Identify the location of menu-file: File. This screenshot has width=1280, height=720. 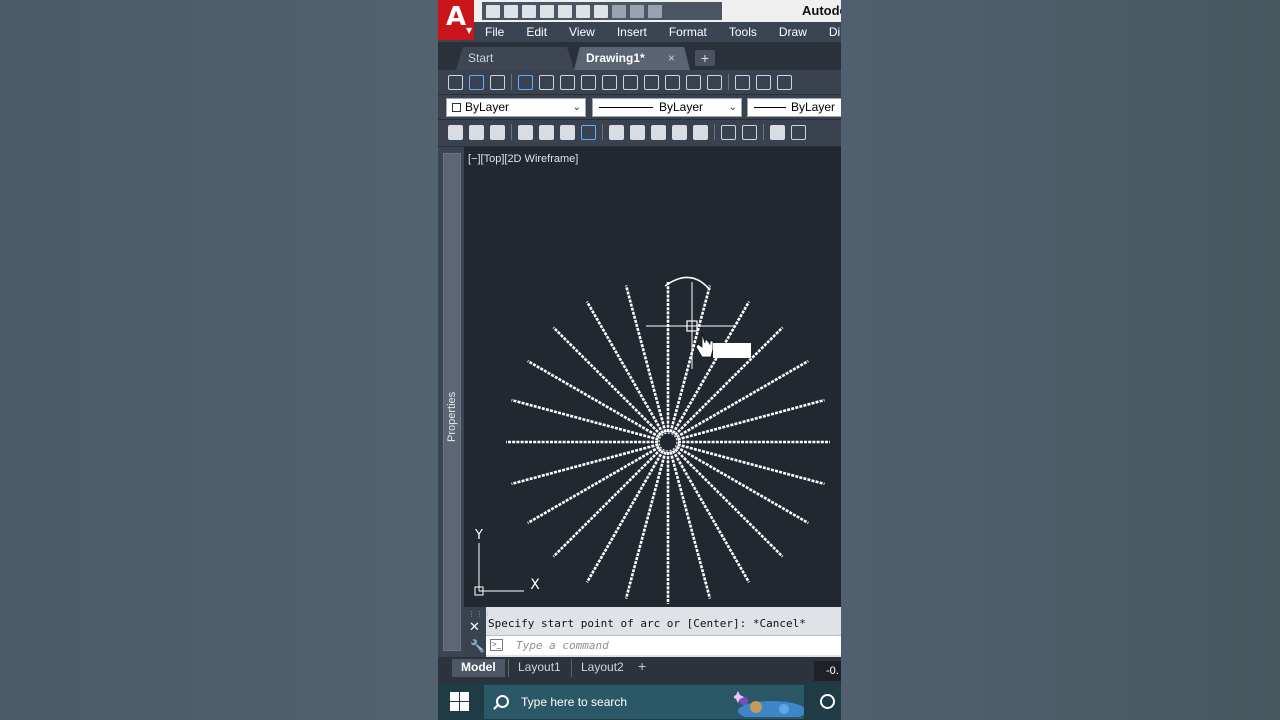
(494, 32).